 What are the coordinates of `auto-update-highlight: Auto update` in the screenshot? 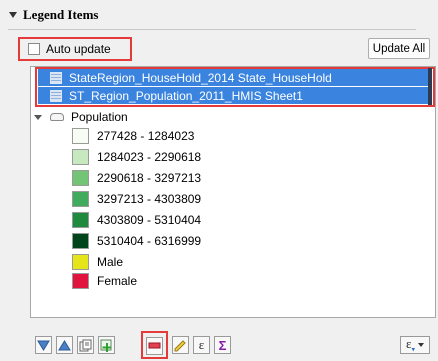 It's located at (75, 49).